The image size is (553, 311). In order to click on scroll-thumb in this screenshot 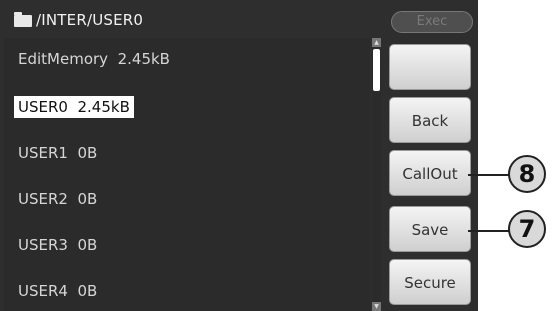, I will do `click(376, 70)`.